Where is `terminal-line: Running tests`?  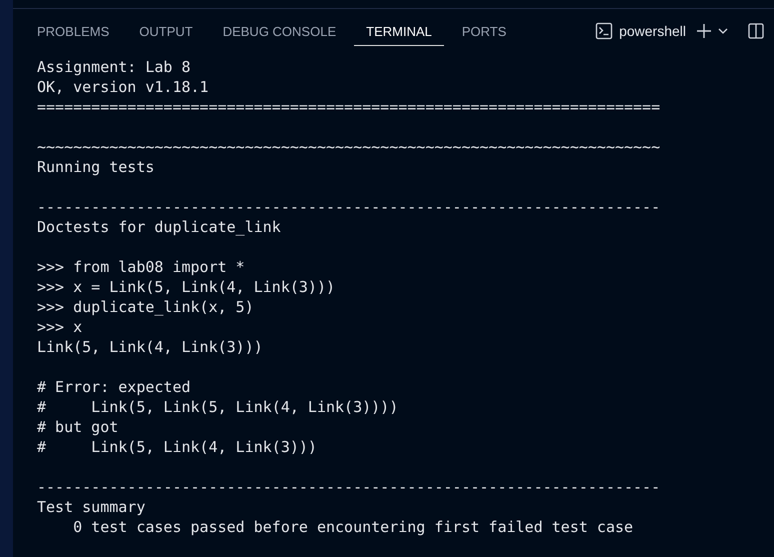 terminal-line: Running tests is located at coordinates (96, 167).